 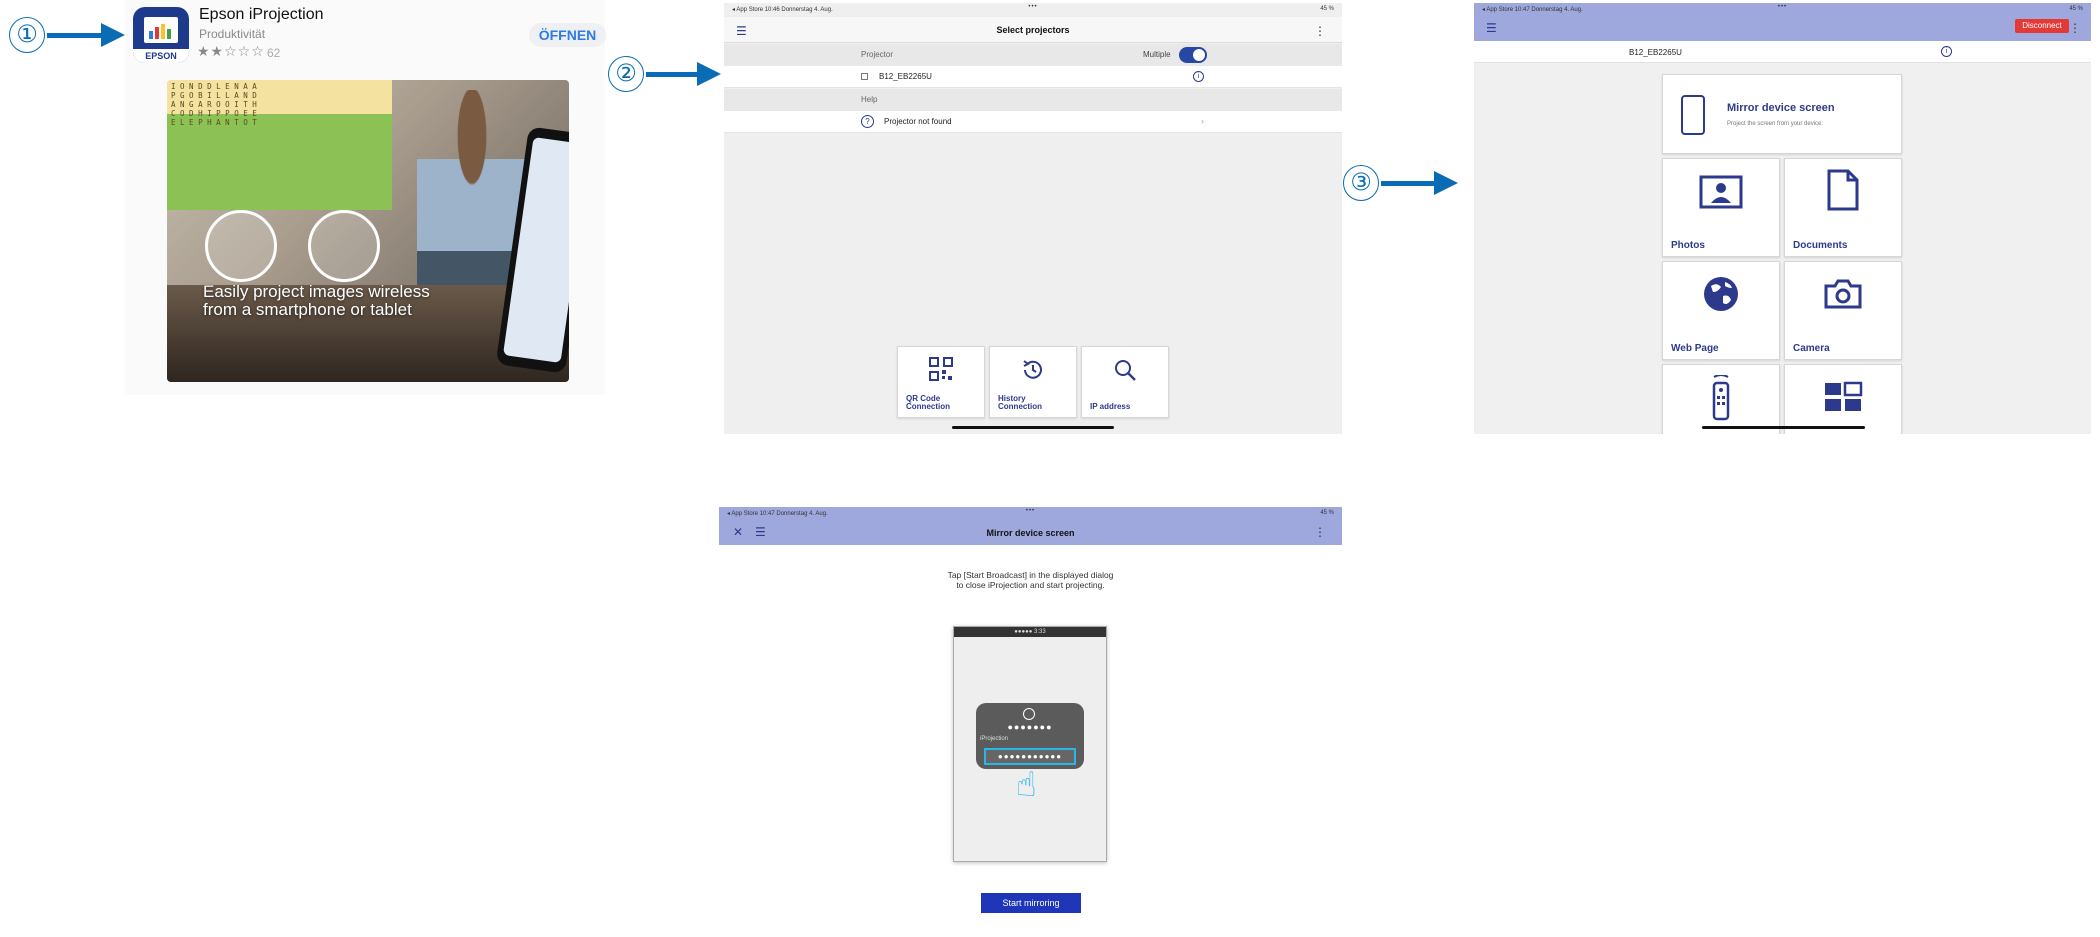 What do you see at coordinates (1193, 55) in the screenshot?
I see `multiple-toggle` at bounding box center [1193, 55].